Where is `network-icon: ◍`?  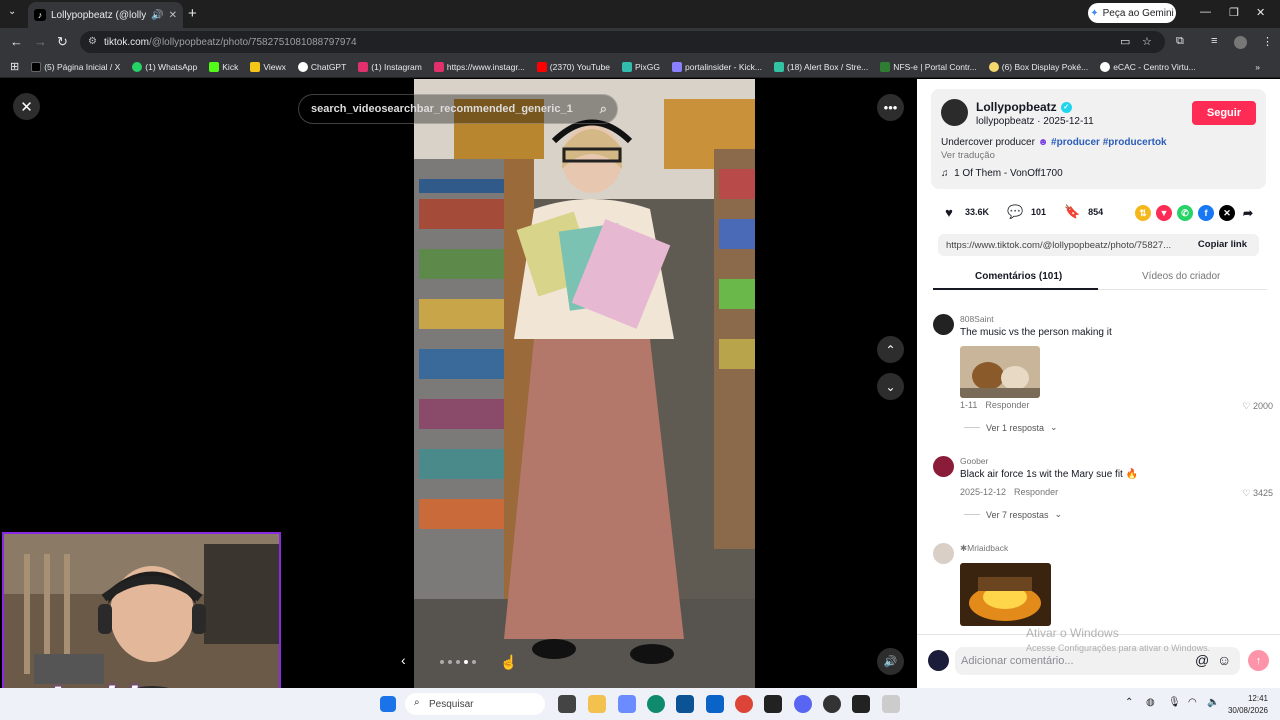
network-icon: ◍ is located at coordinates (1150, 702).